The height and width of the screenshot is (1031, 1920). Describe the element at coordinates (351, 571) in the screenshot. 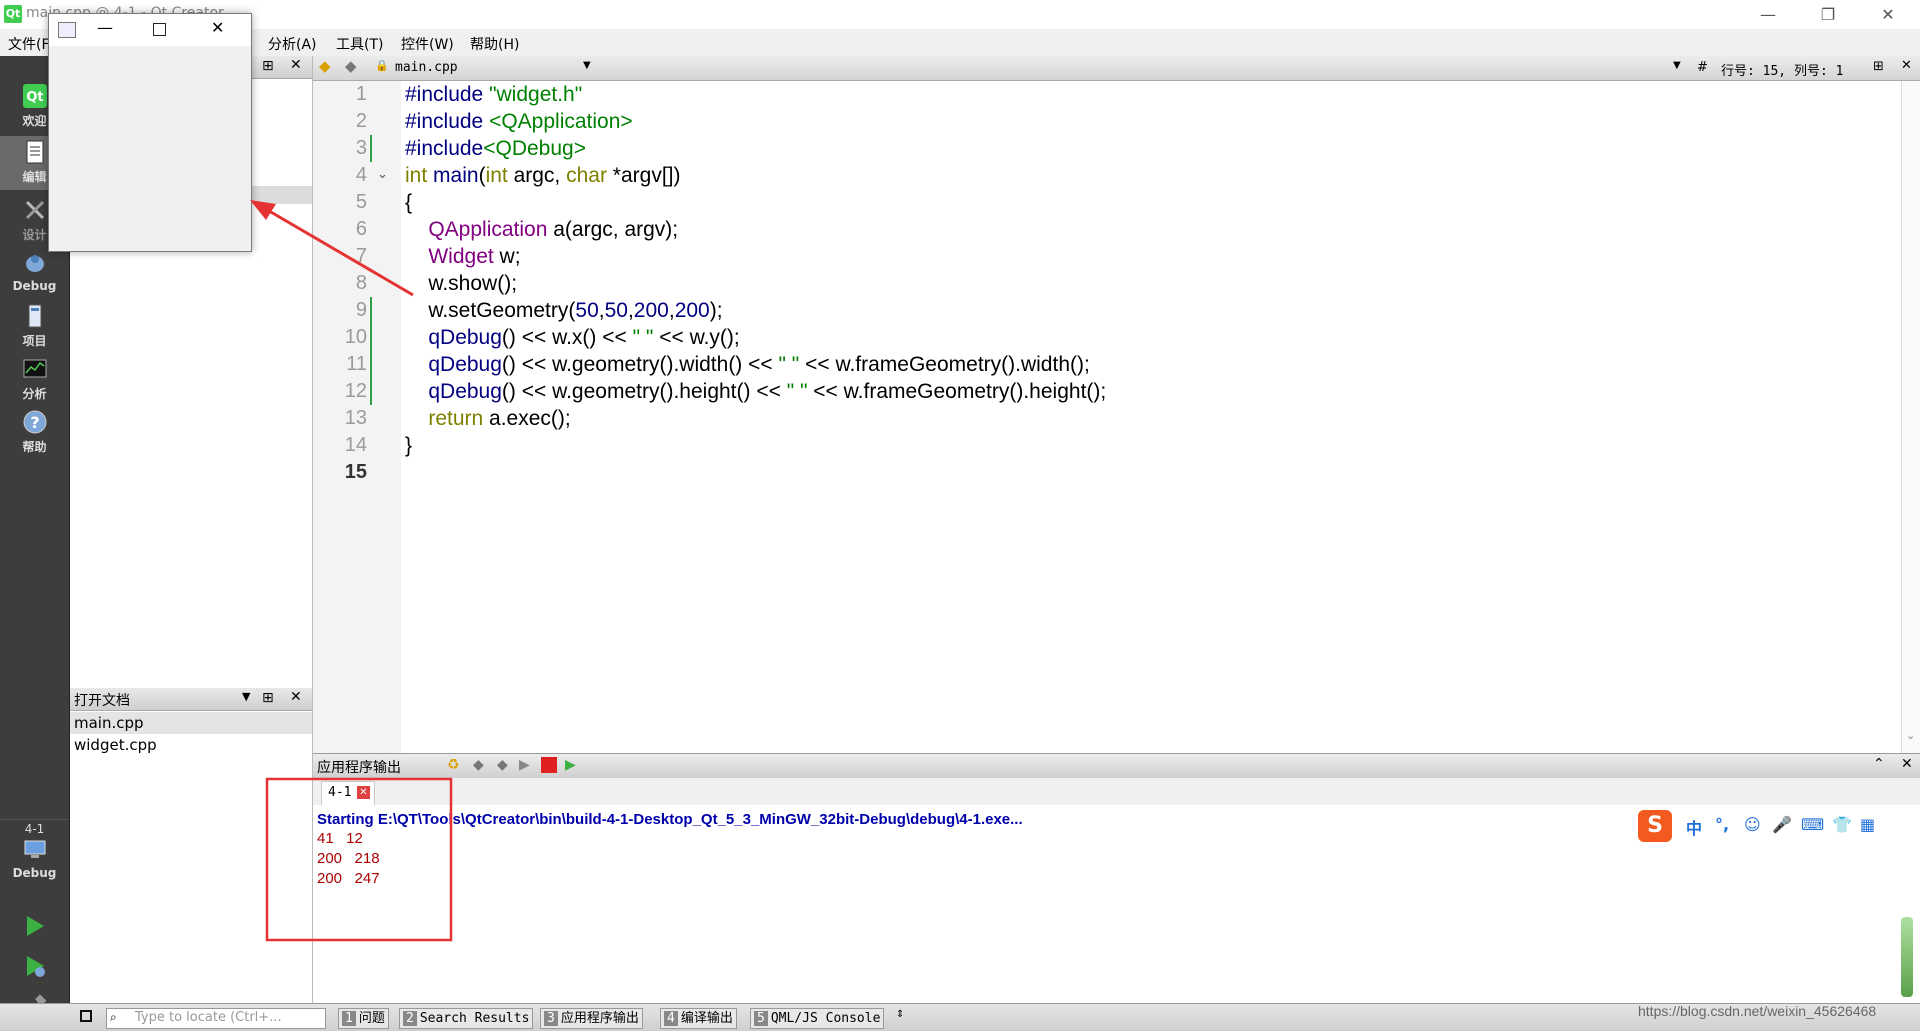

I see `annotation-overlay` at that location.